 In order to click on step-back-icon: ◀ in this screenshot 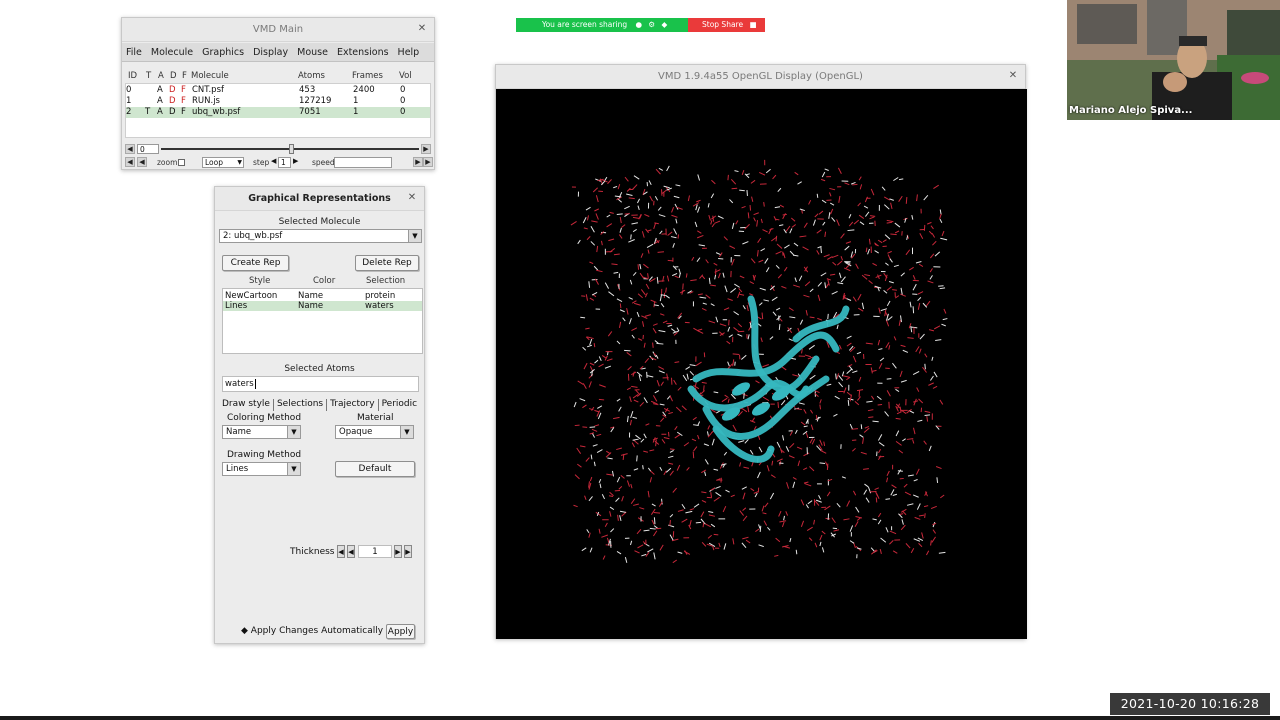, I will do `click(130, 162)`.